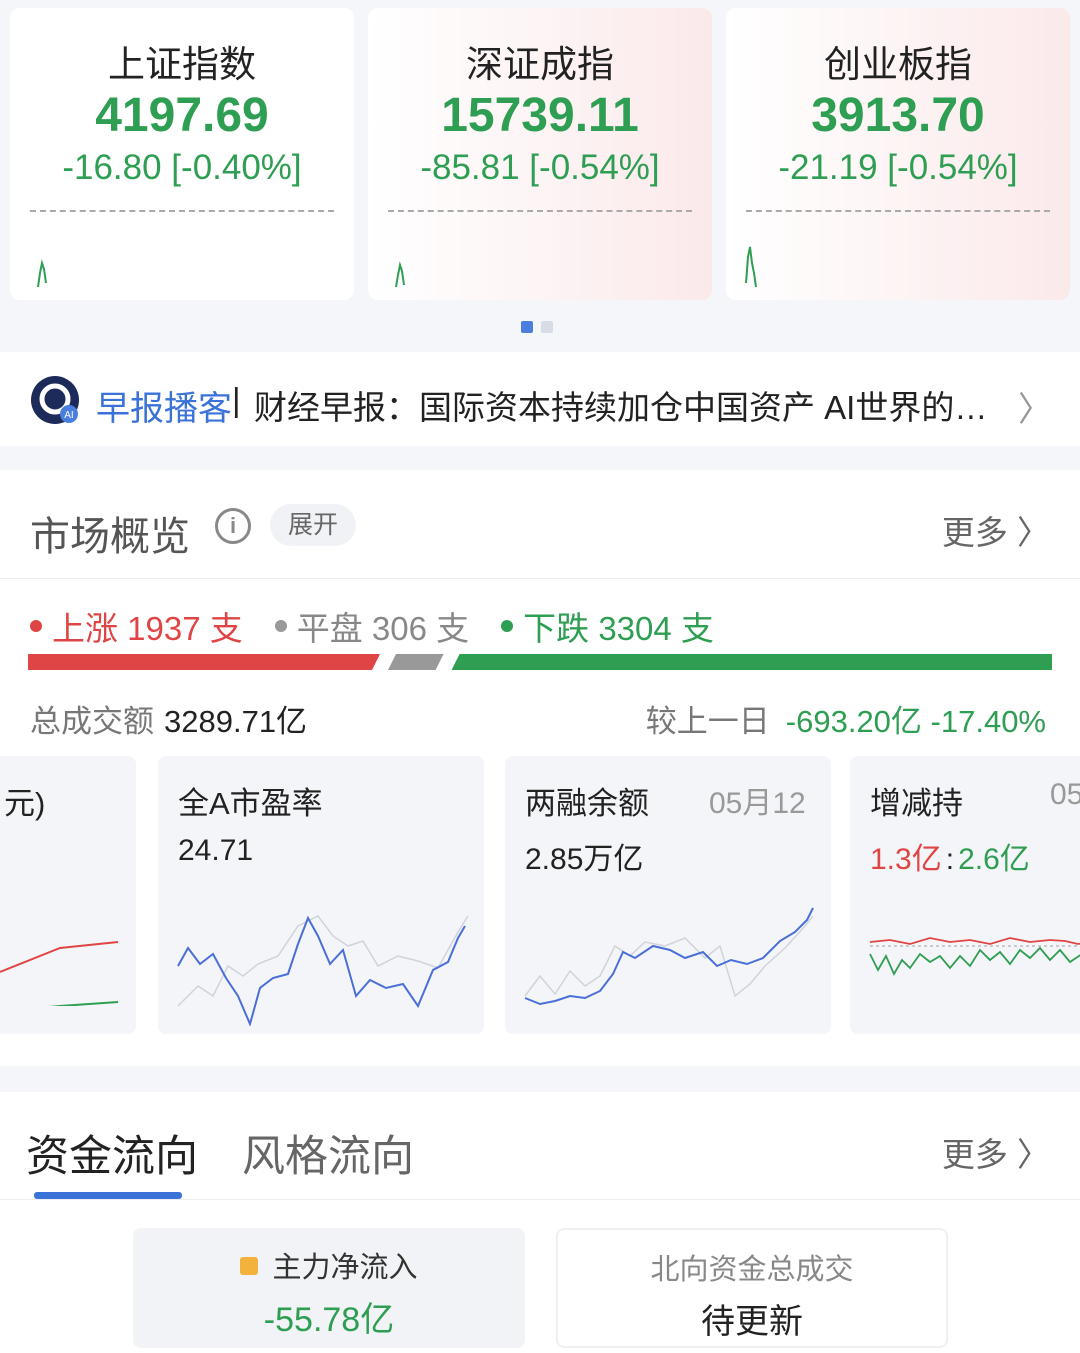  What do you see at coordinates (618, 628) in the screenshot?
I see `down-text: 下跌 3304 支` at bounding box center [618, 628].